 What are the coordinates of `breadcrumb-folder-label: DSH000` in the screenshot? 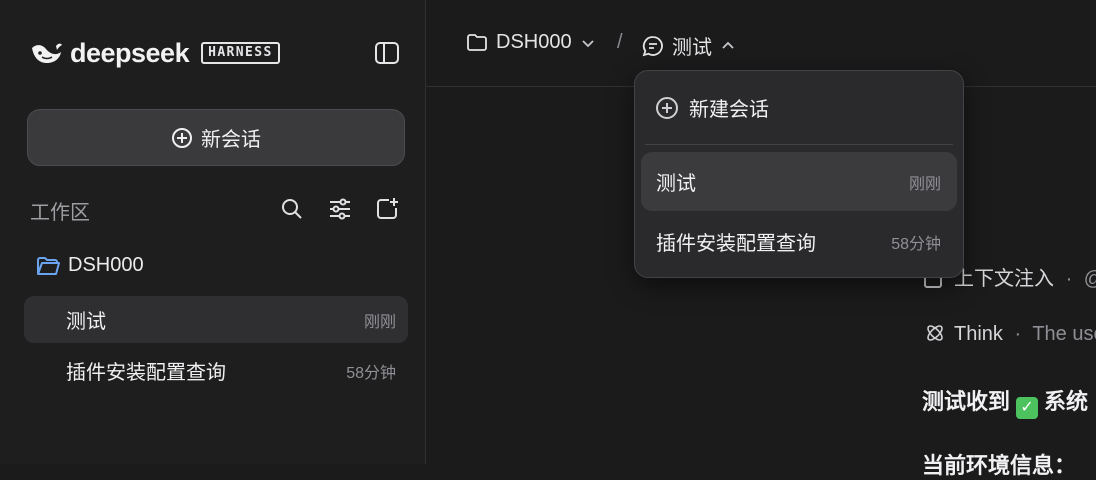 It's located at (534, 42).